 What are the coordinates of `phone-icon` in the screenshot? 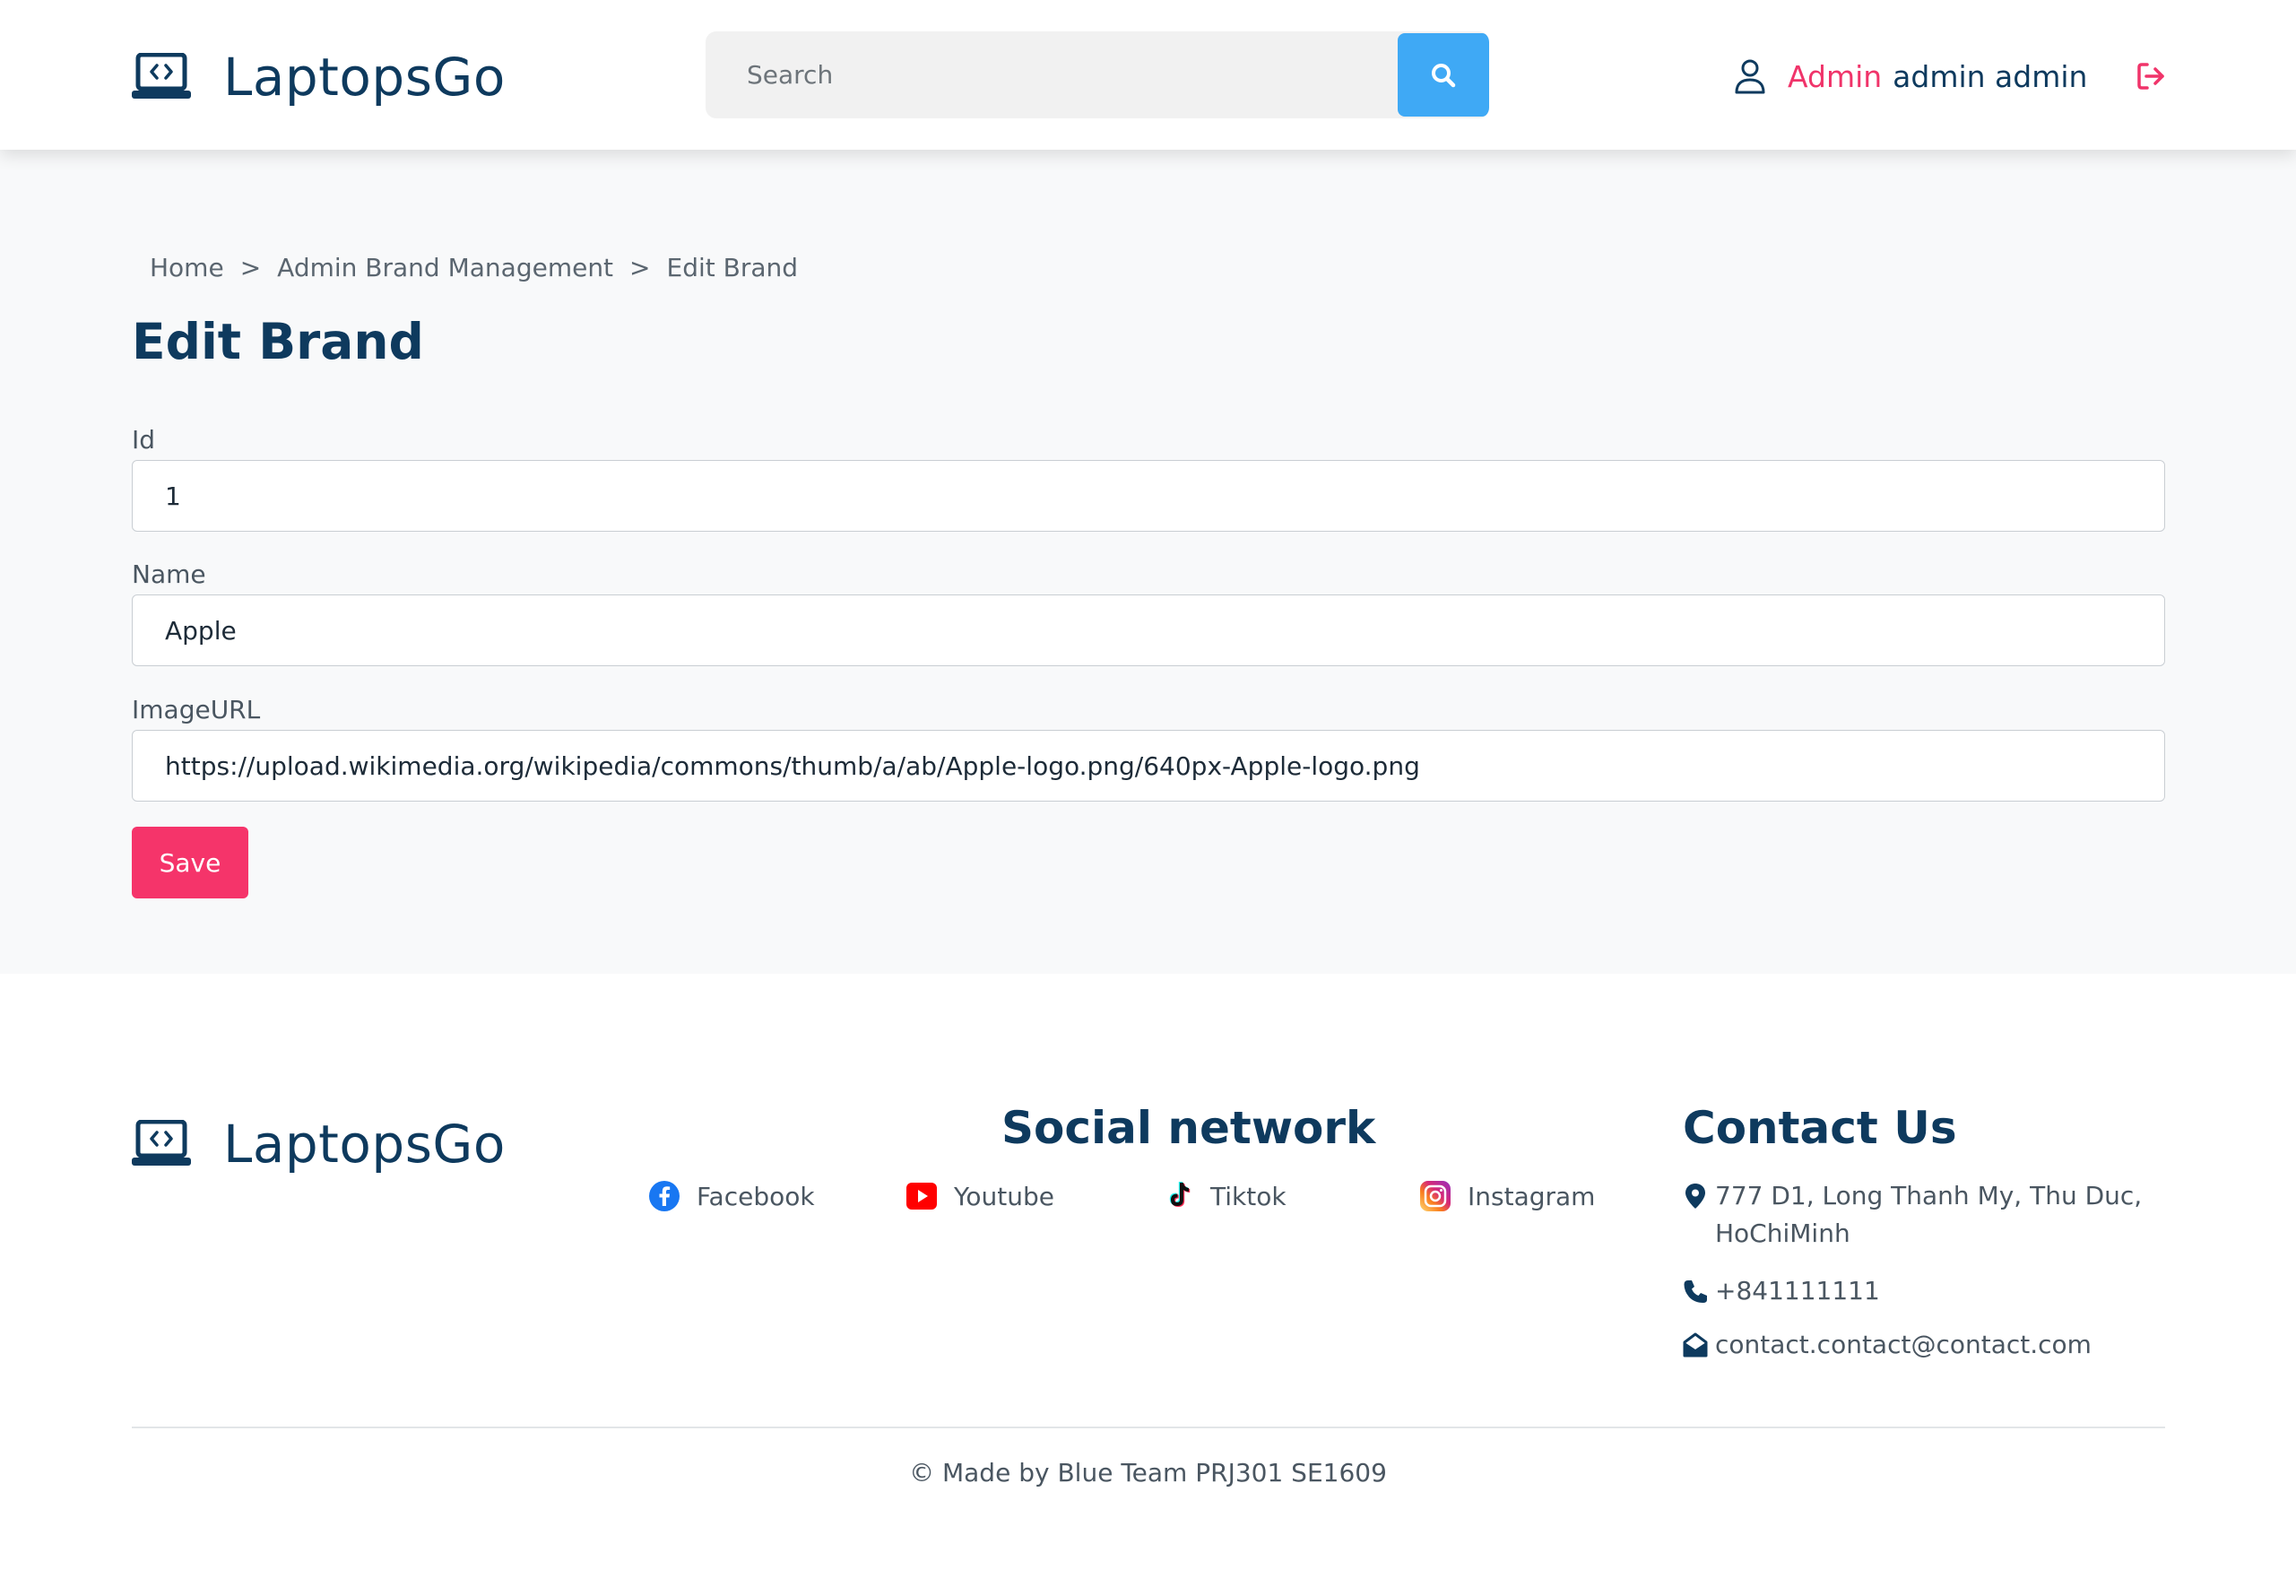 It's located at (1696, 1292).